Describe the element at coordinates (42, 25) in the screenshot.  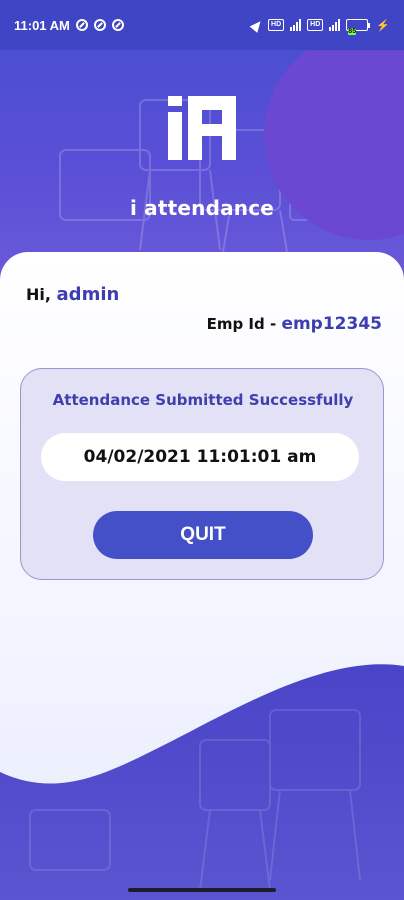
I see `status-time: 11:01 AM` at that location.